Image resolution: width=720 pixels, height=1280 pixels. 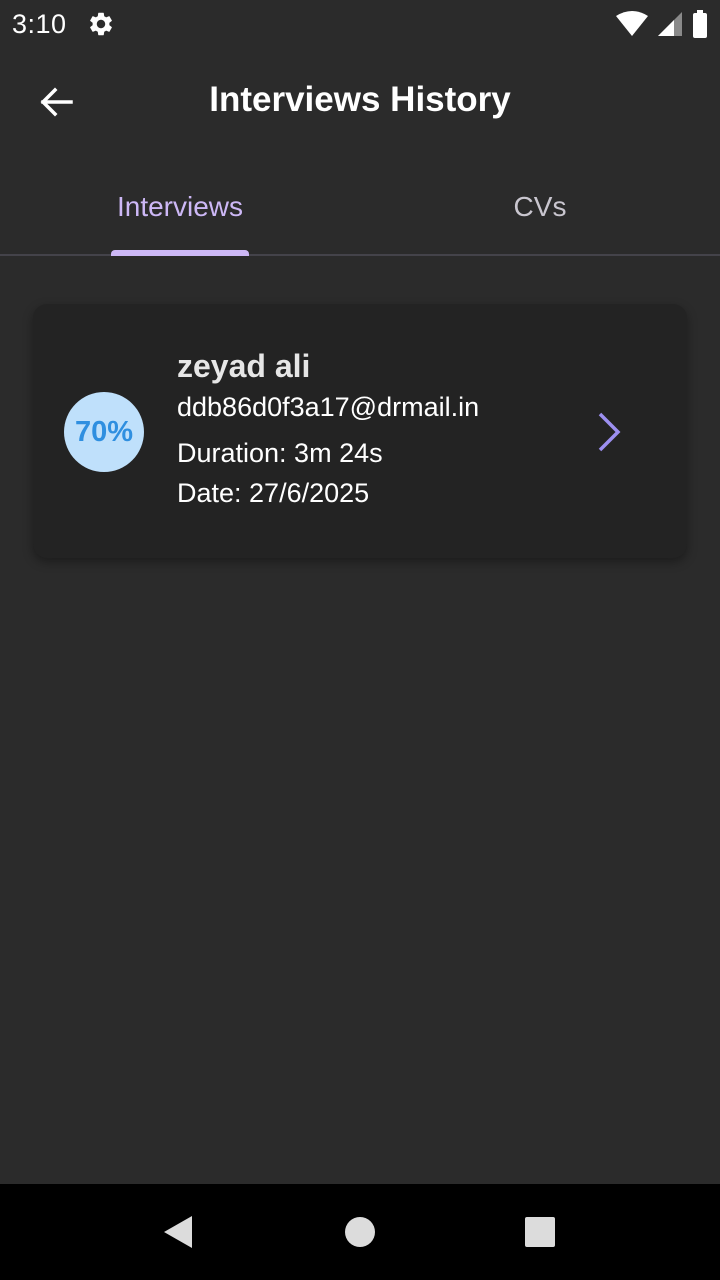 I want to click on score-value: 70%, so click(x=104, y=431).